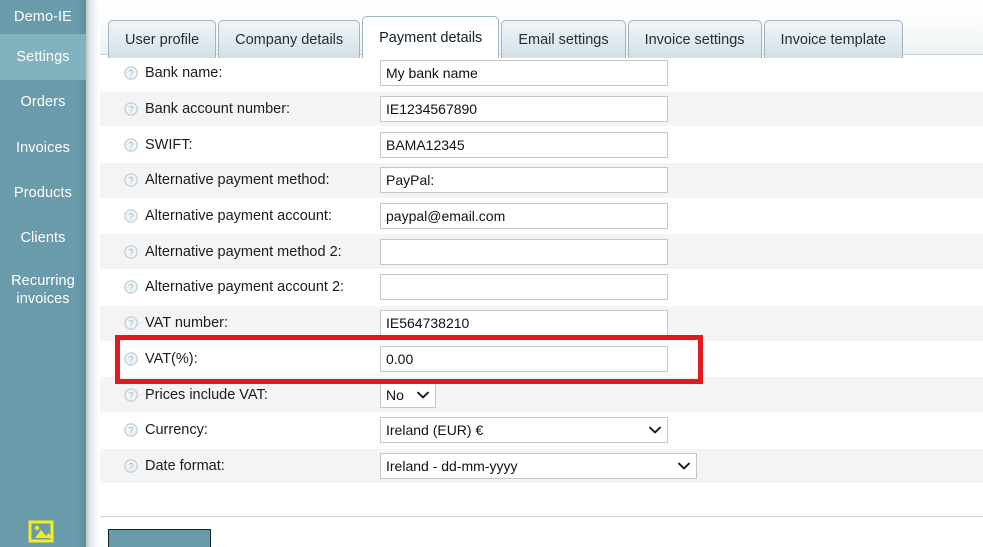 This screenshot has height=547, width=983. What do you see at coordinates (176, 430) in the screenshot?
I see `field-label-currency: Currency:` at bounding box center [176, 430].